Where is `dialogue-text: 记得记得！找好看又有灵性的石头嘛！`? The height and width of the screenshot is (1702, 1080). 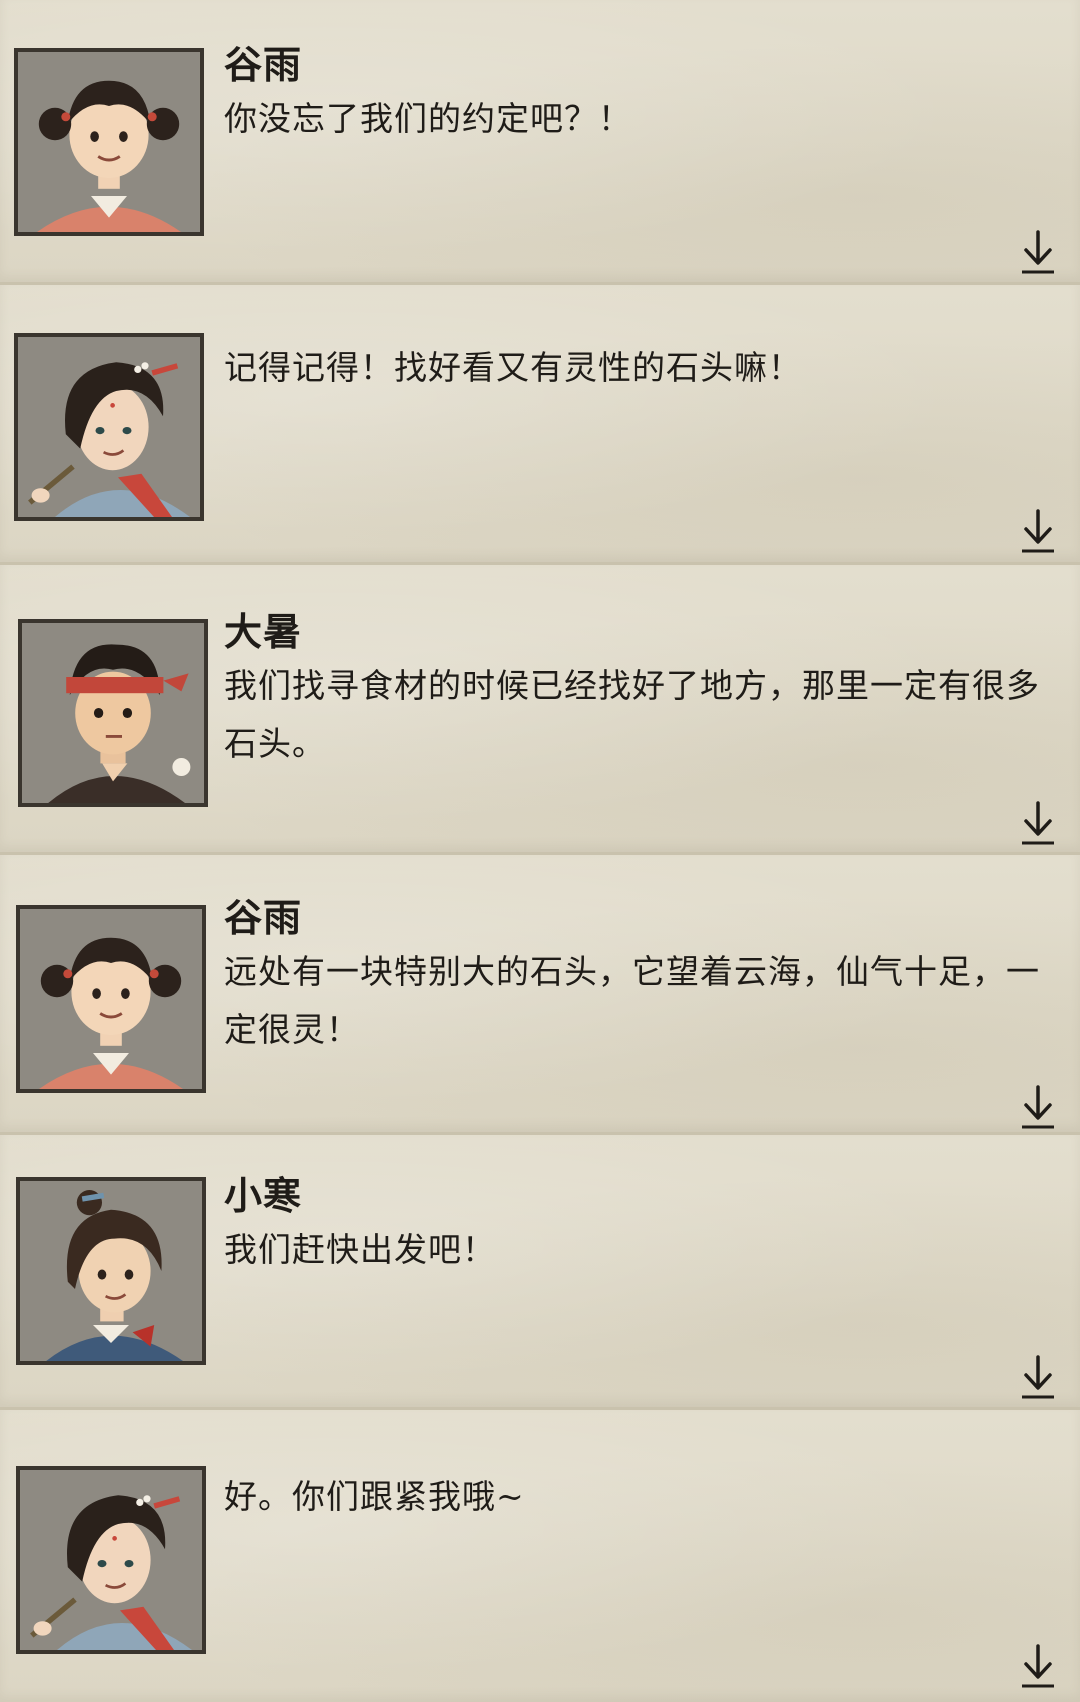
dialogue-text: 记得记得！找好看又有灵性的石头嘛！ is located at coordinates (513, 367).